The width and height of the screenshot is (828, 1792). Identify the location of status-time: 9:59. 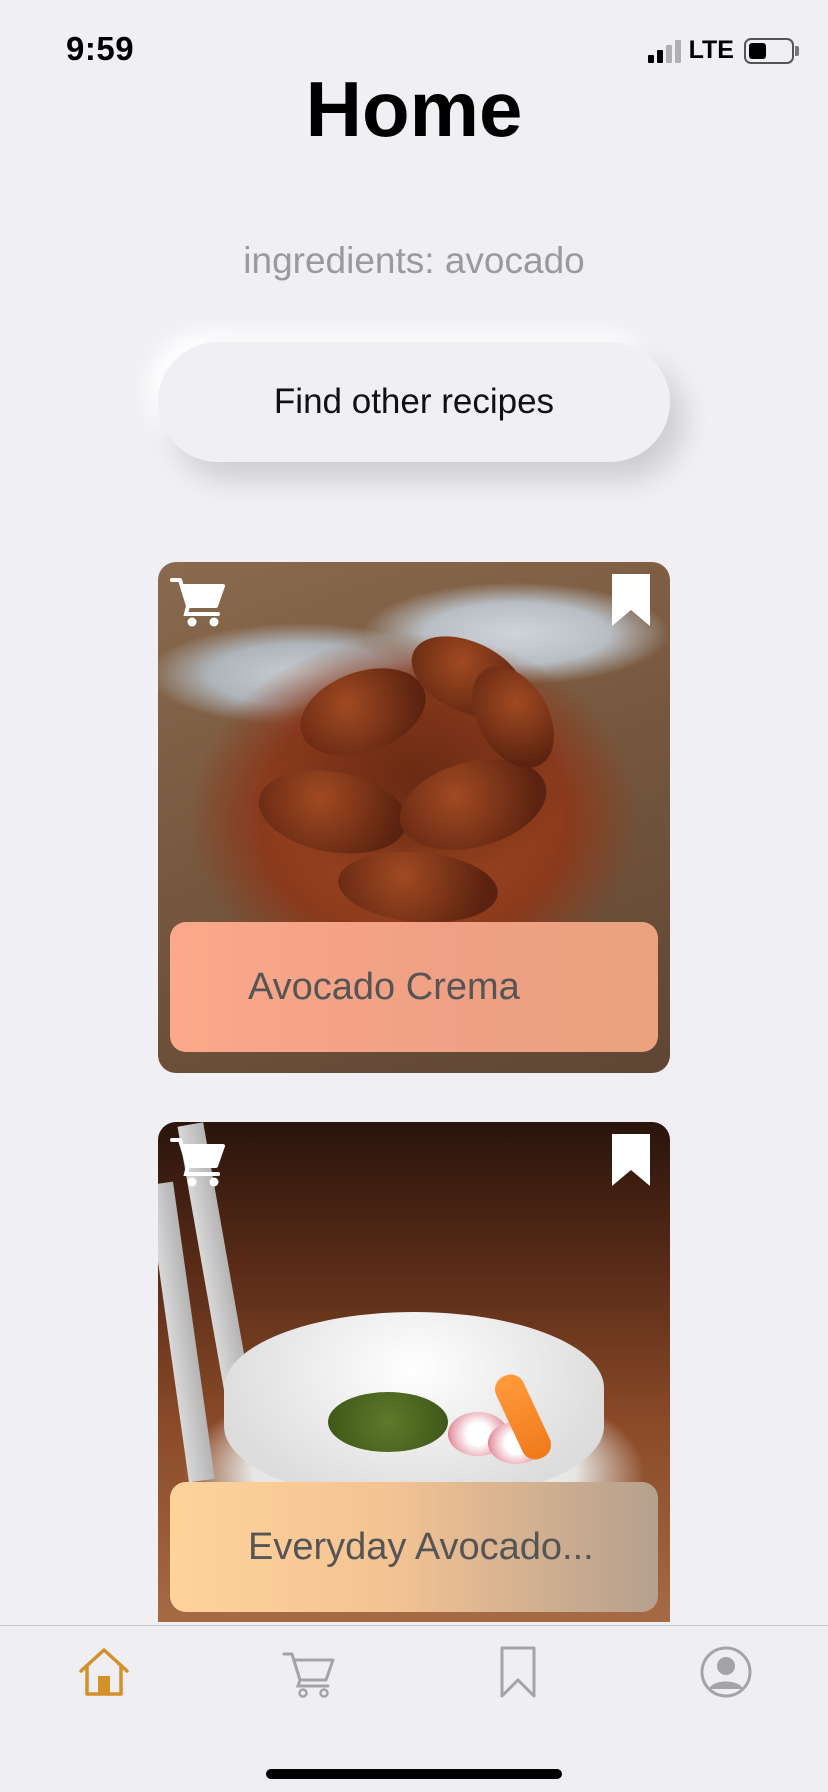
(100, 48).